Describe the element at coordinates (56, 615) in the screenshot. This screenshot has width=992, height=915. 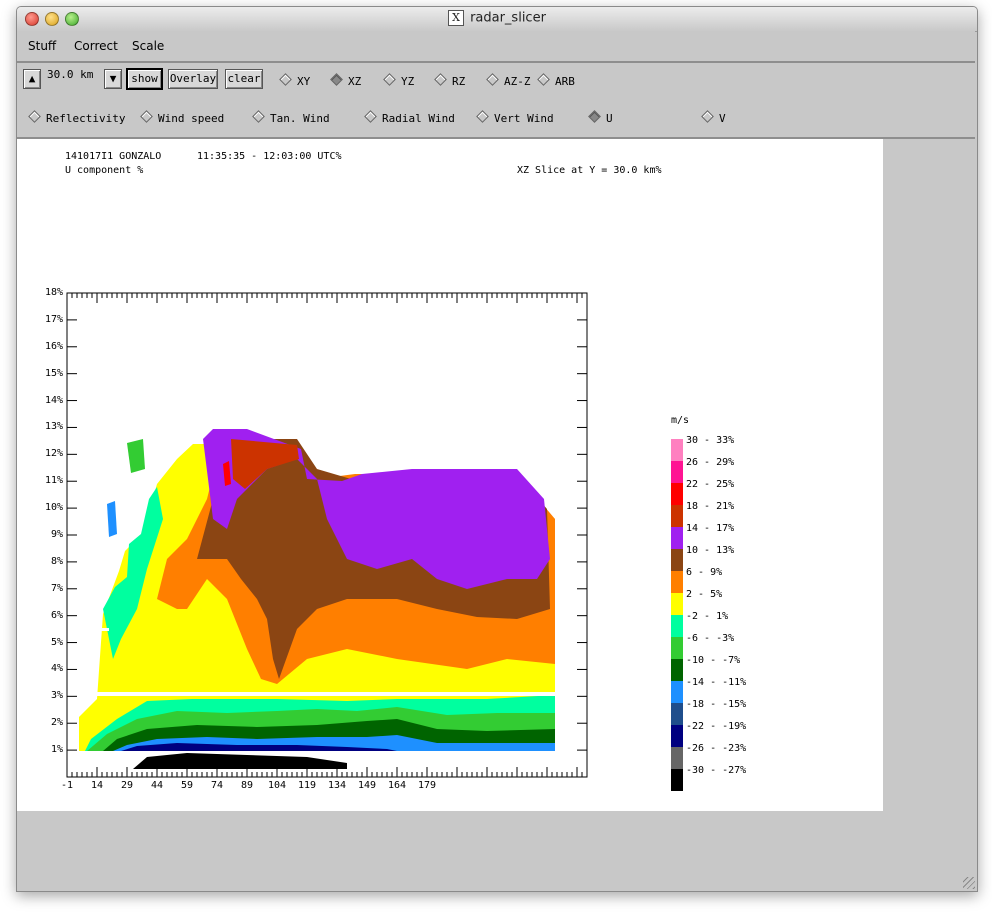
I see `y-tick-label: 6%` at that location.